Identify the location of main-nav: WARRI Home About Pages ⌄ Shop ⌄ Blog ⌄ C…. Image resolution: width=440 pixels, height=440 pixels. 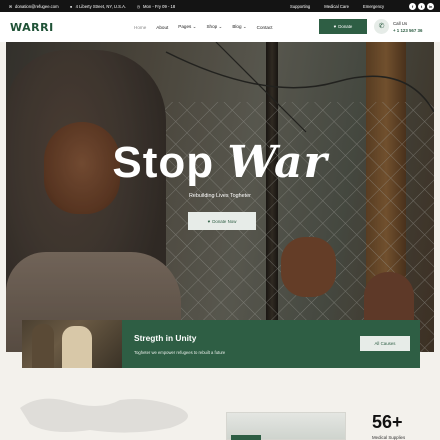
(220, 27).